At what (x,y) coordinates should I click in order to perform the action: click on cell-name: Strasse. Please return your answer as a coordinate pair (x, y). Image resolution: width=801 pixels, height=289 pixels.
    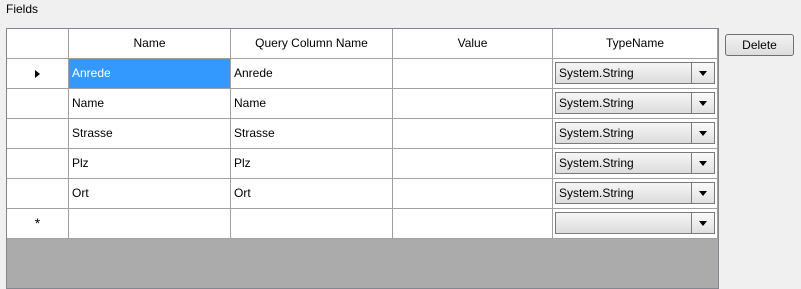
    Looking at the image, I should click on (150, 134).